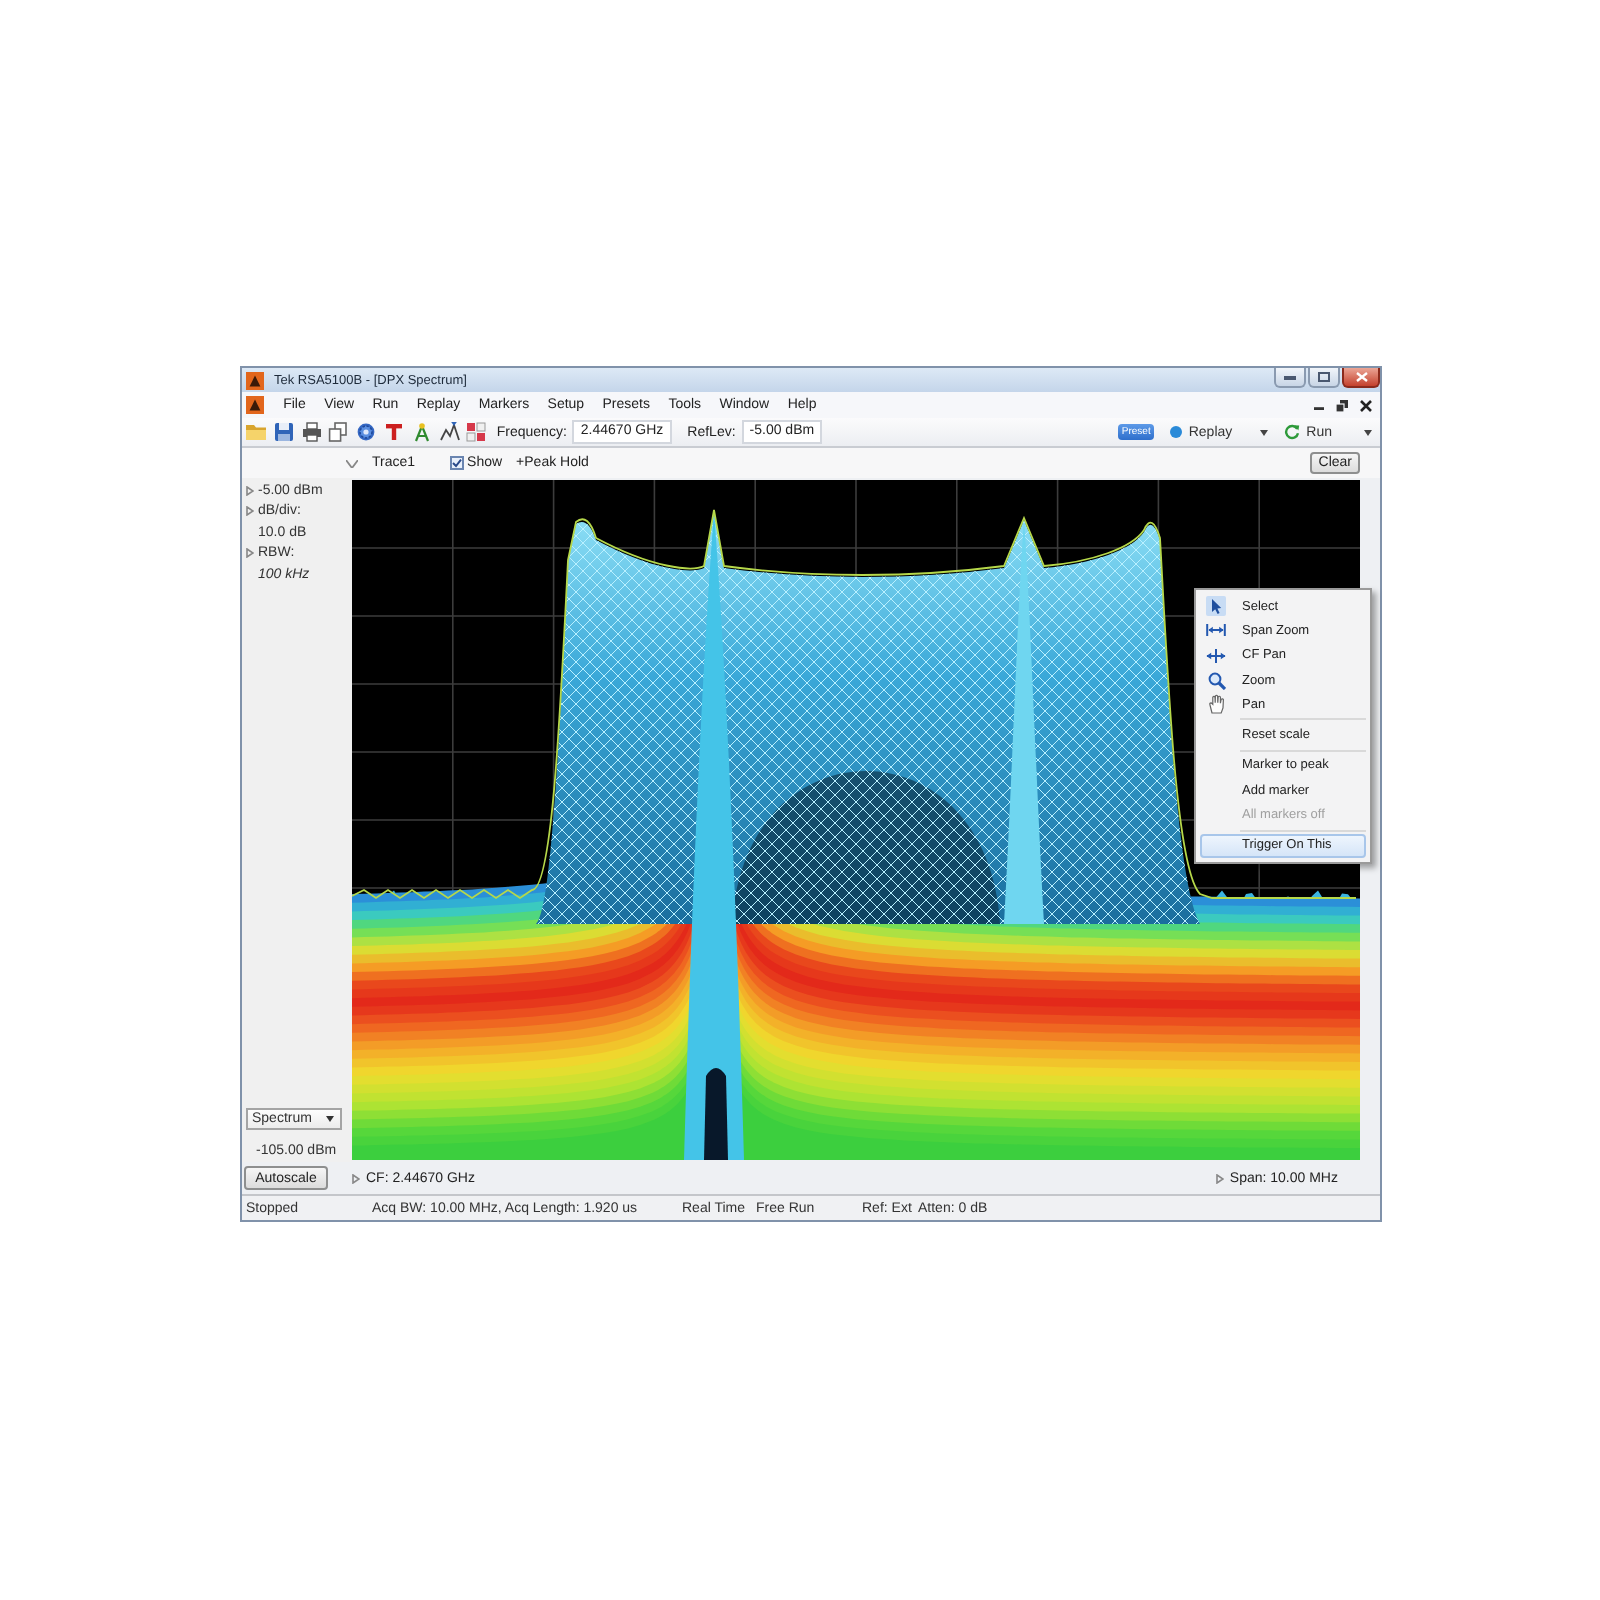 This screenshot has width=1600, height=1600. I want to click on restore-icon, so click(1342, 405).